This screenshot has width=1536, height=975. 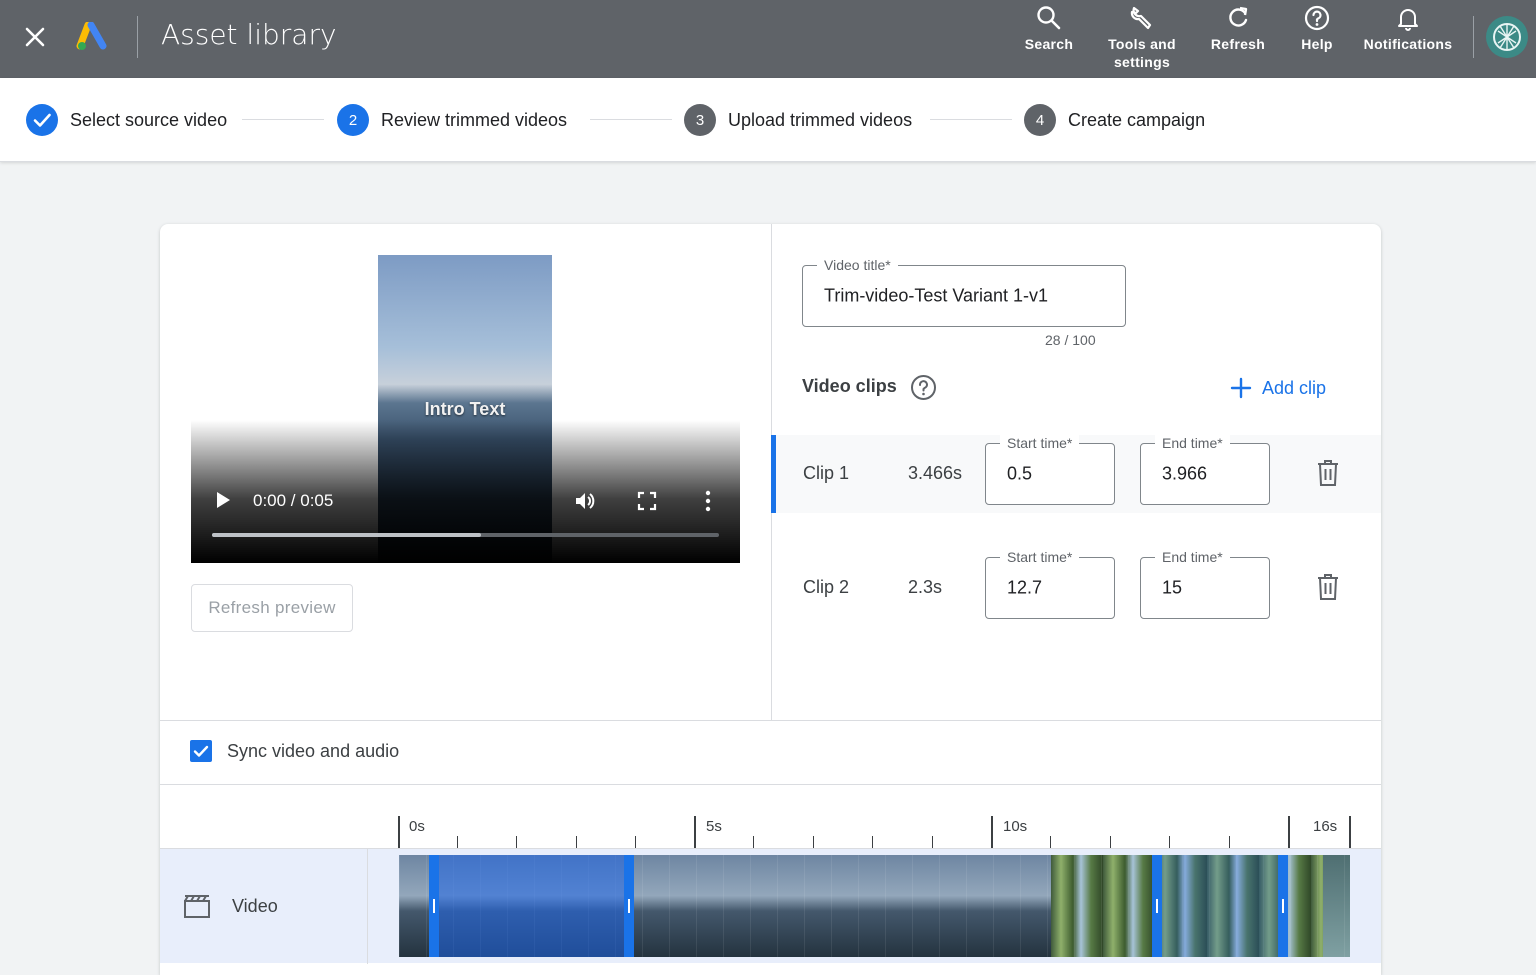 I want to click on start-time-input: 0.5, so click(x=1019, y=474).